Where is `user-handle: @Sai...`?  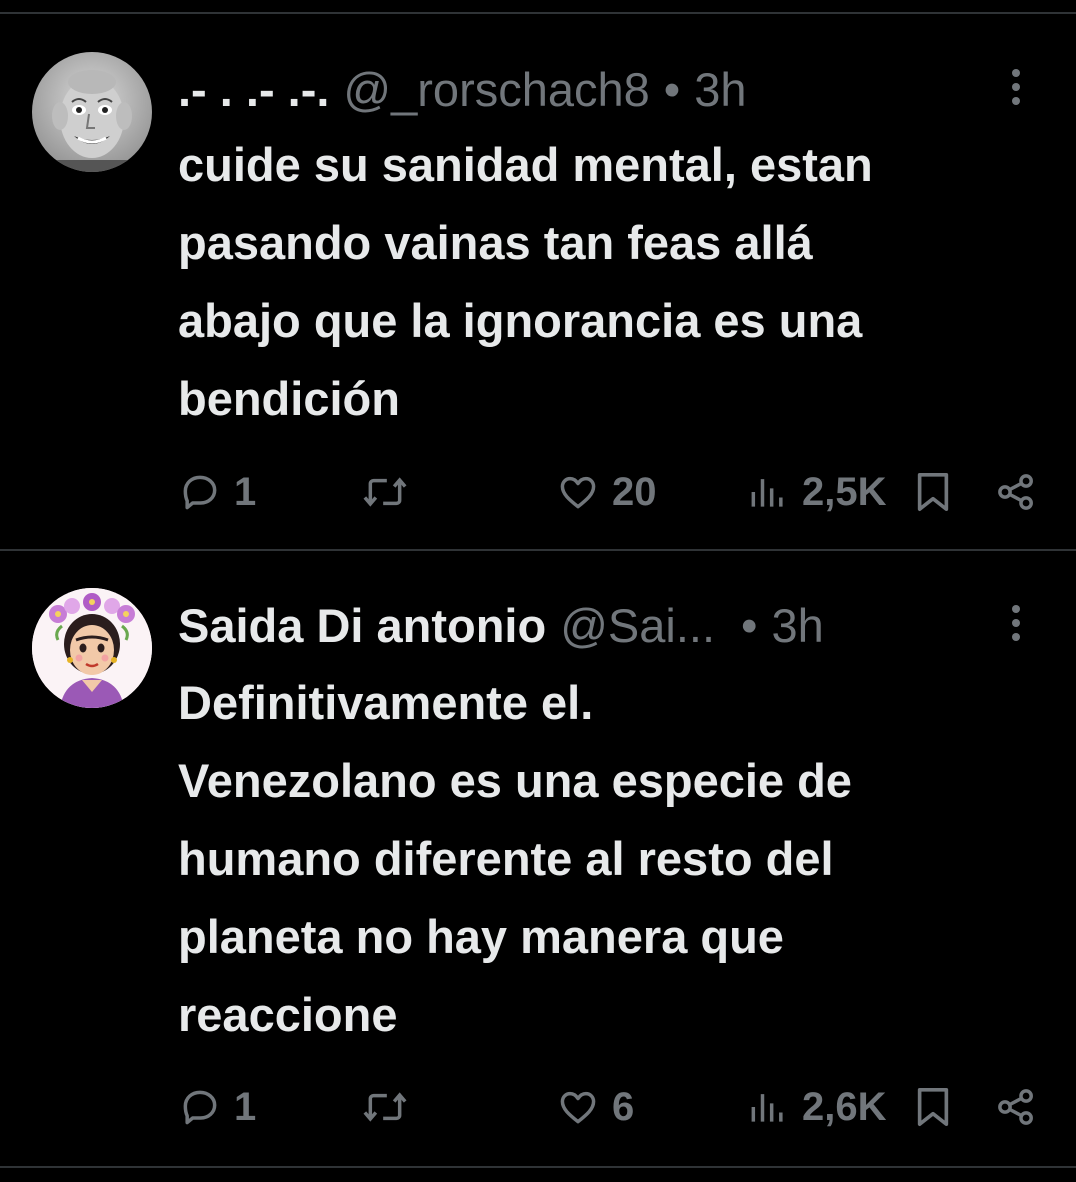 user-handle: @Sai... is located at coordinates (637, 626).